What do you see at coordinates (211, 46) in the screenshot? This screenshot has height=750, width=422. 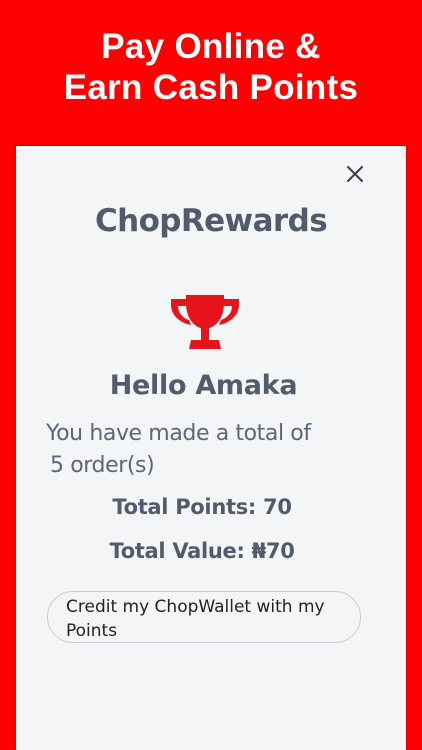 I see `promo-headline-line1: Pay Online &` at bounding box center [211, 46].